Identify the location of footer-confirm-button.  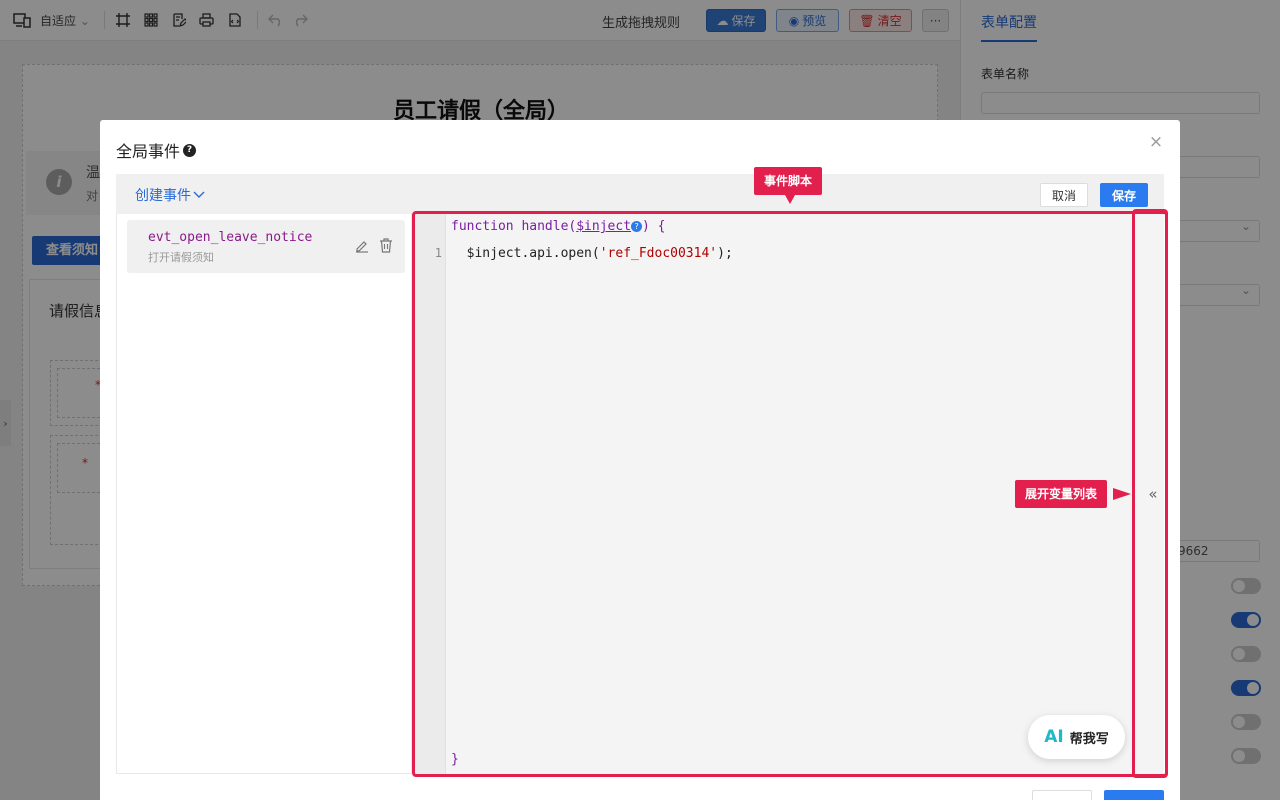
(1134, 795).